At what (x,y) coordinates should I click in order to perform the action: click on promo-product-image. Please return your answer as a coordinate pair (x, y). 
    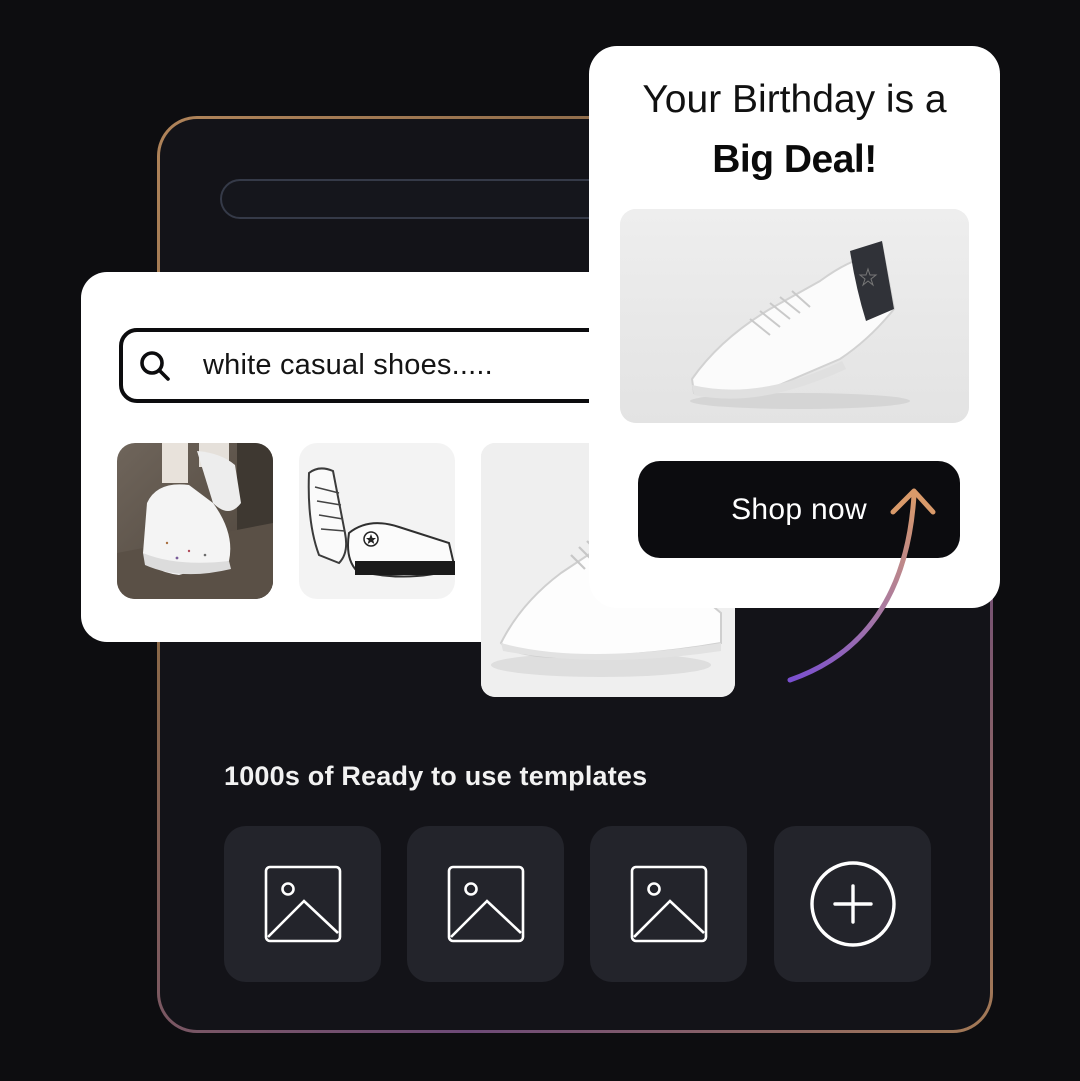
    Looking at the image, I should click on (794, 316).